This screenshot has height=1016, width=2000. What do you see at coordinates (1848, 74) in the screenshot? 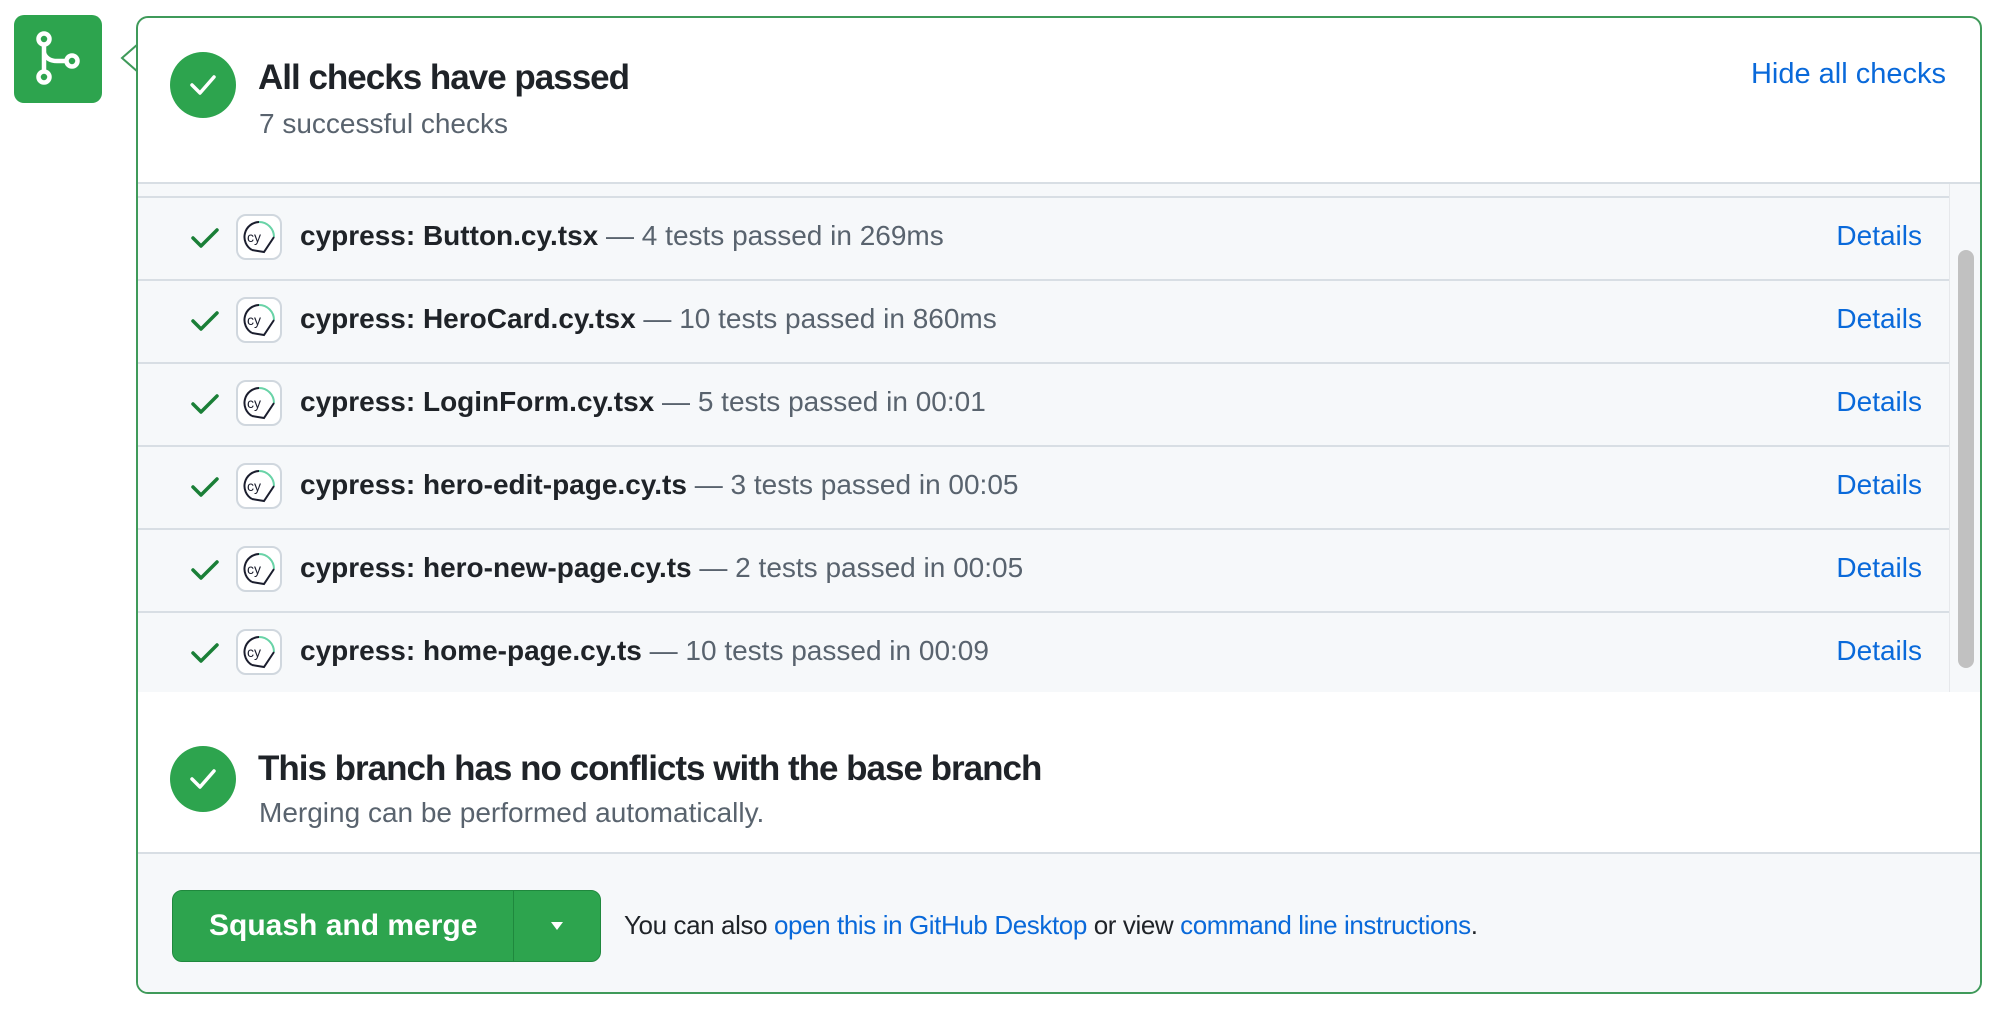
I see `hide-all-checks-link: Hide all checks` at bounding box center [1848, 74].